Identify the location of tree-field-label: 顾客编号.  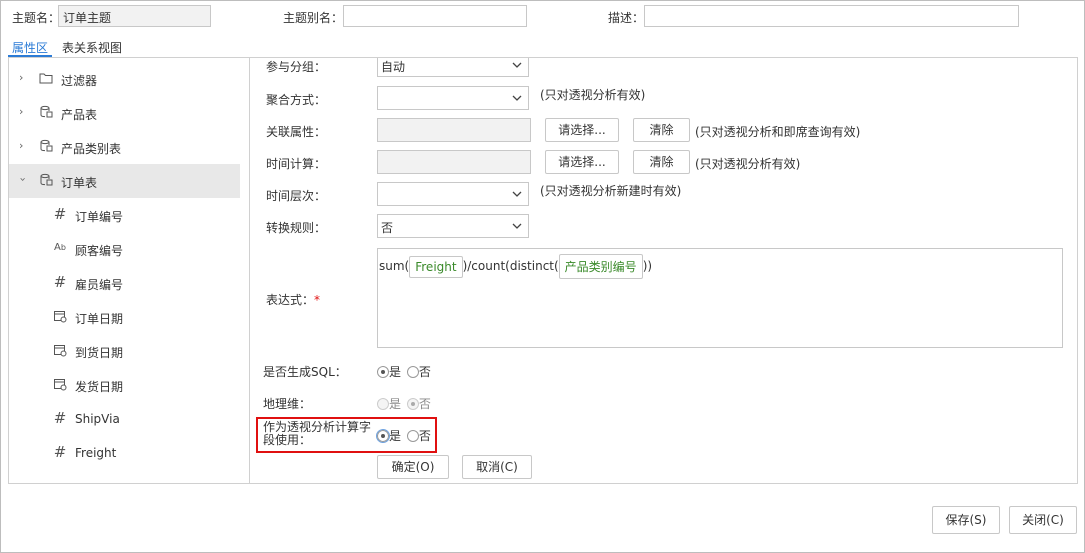
(99, 251).